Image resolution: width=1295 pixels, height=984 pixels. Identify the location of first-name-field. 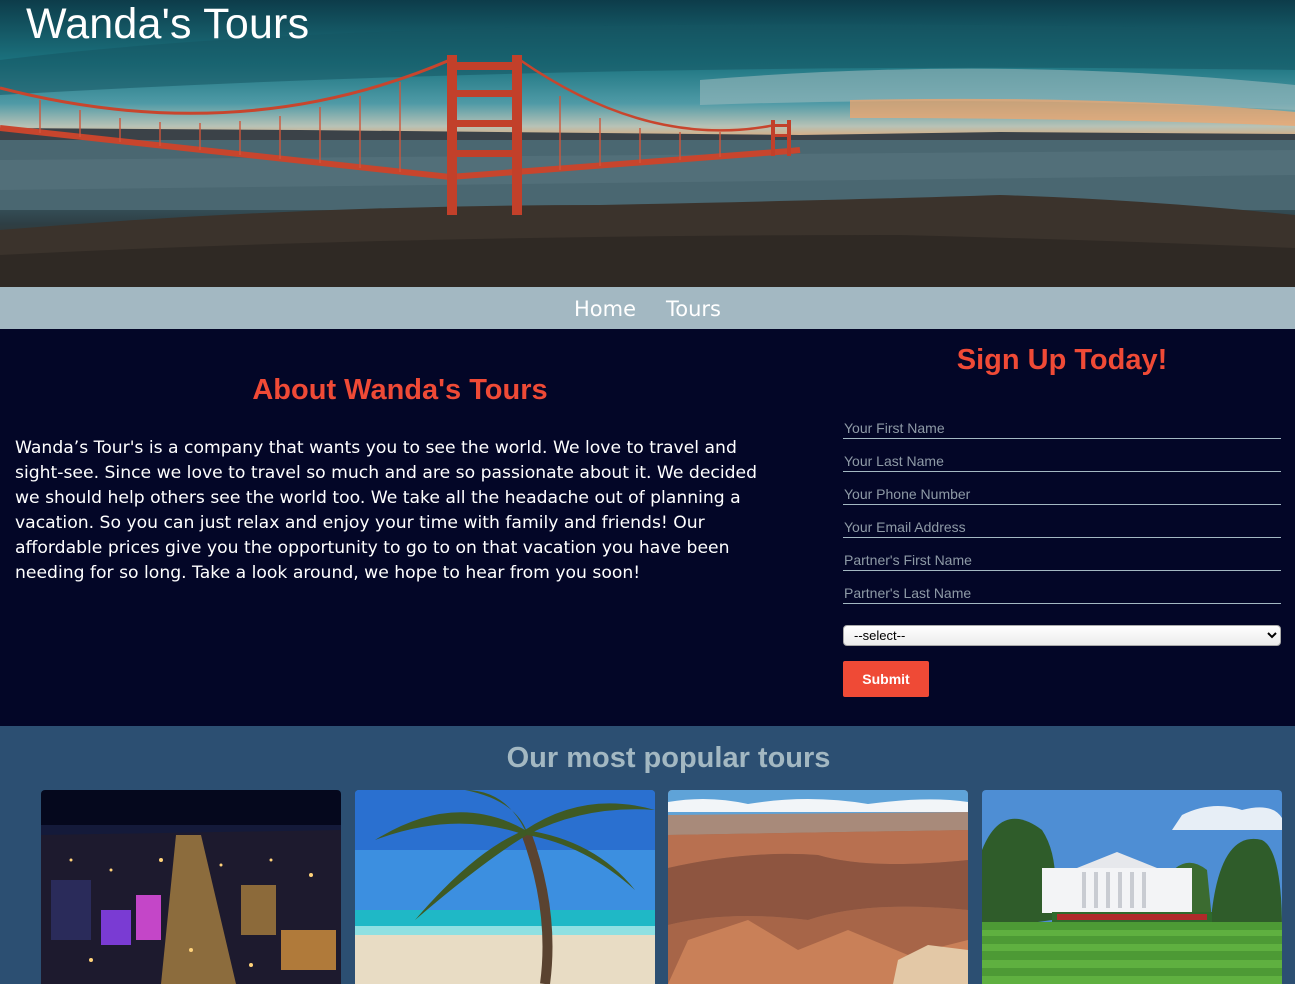
(1062, 428).